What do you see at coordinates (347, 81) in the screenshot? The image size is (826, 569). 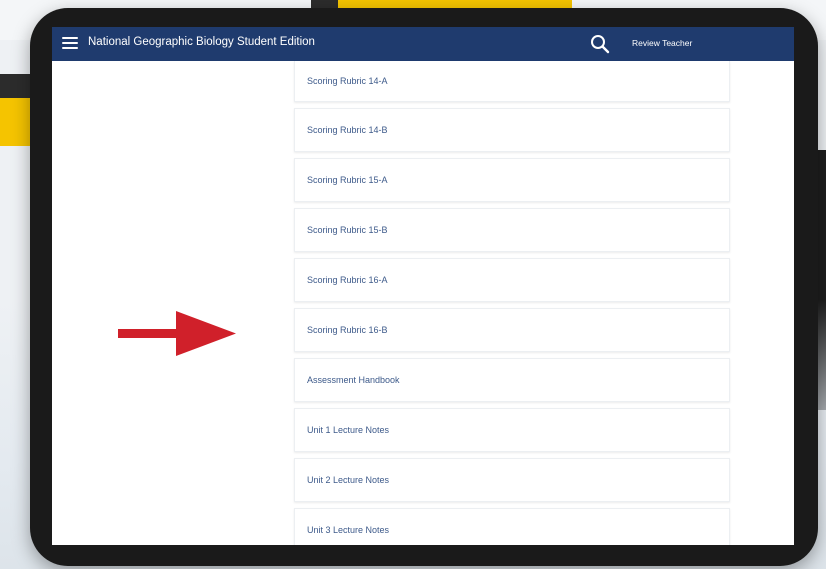 I see `list-item-label: Scoring Rubric 14-A` at bounding box center [347, 81].